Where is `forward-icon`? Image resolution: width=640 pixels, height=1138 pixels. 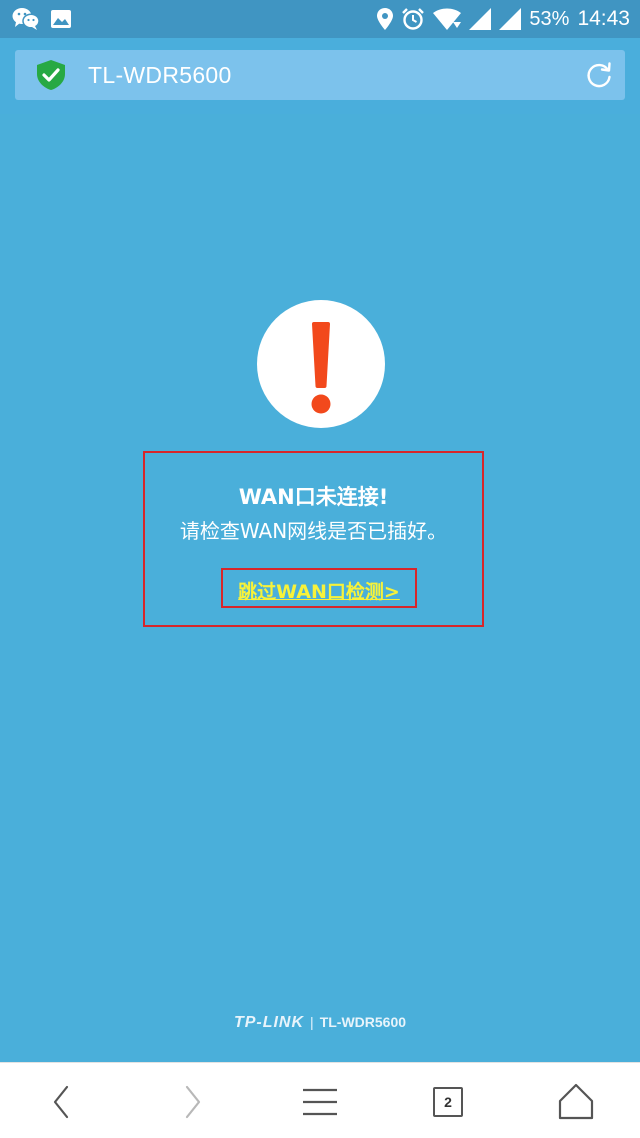
forward-icon is located at coordinates (193, 1102).